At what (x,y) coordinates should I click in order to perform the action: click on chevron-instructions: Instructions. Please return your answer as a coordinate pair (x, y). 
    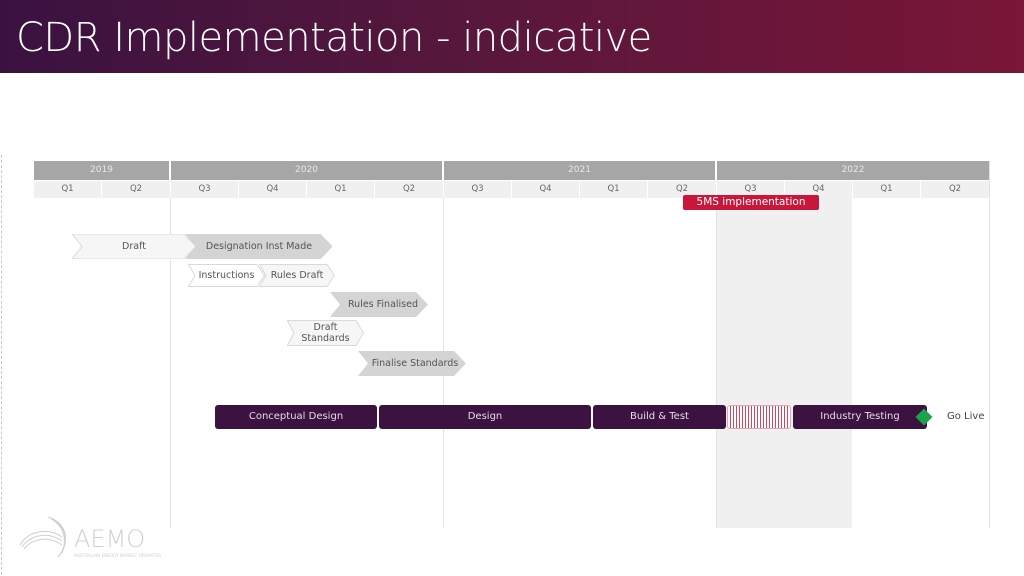
    Looking at the image, I should click on (226, 275).